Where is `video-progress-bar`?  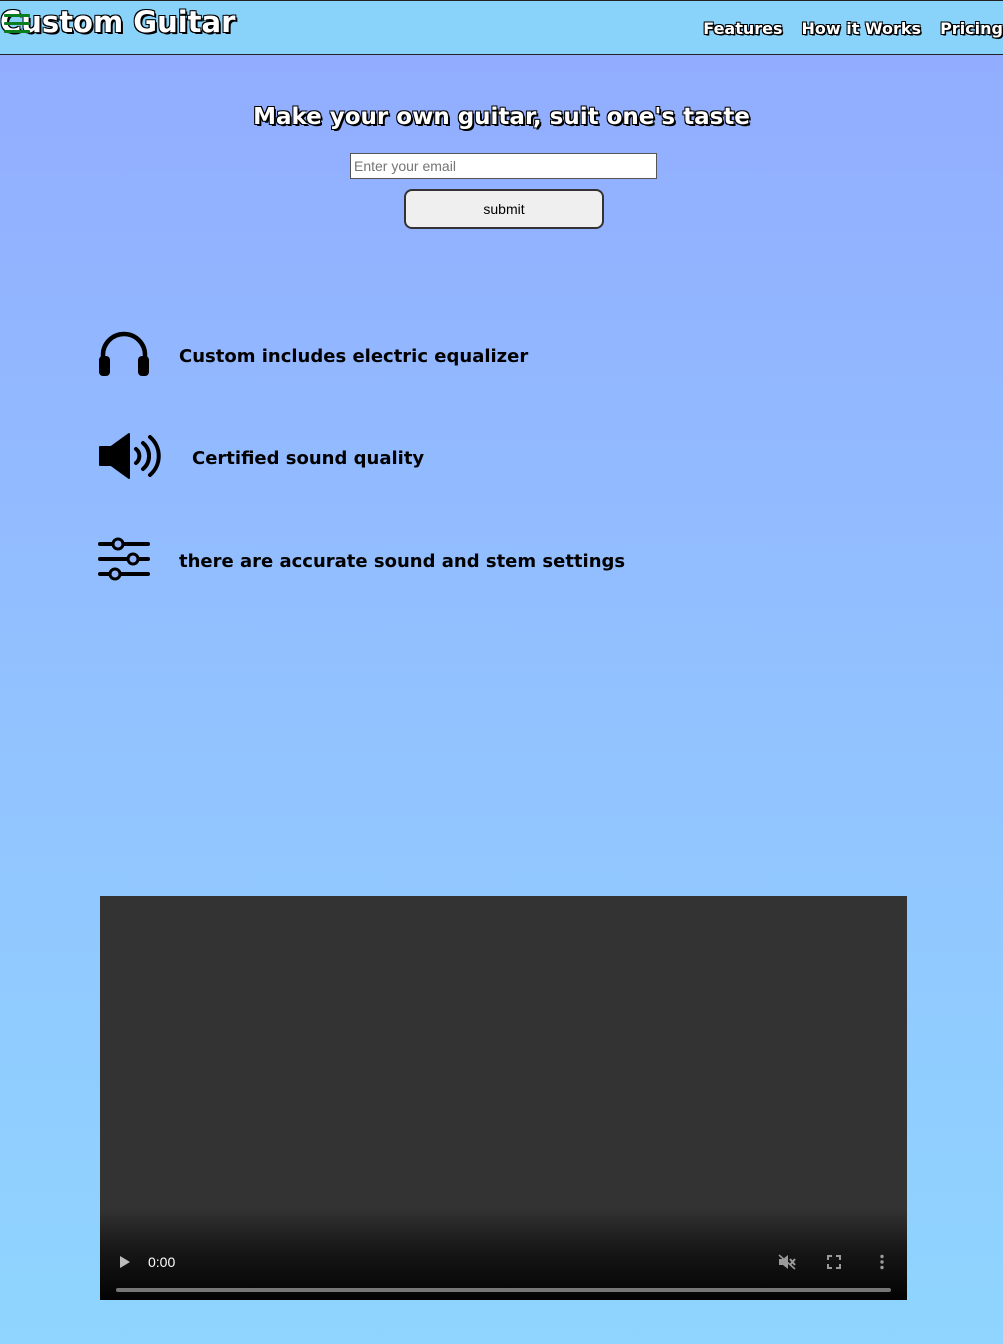
video-progress-bar is located at coordinates (503, 1290).